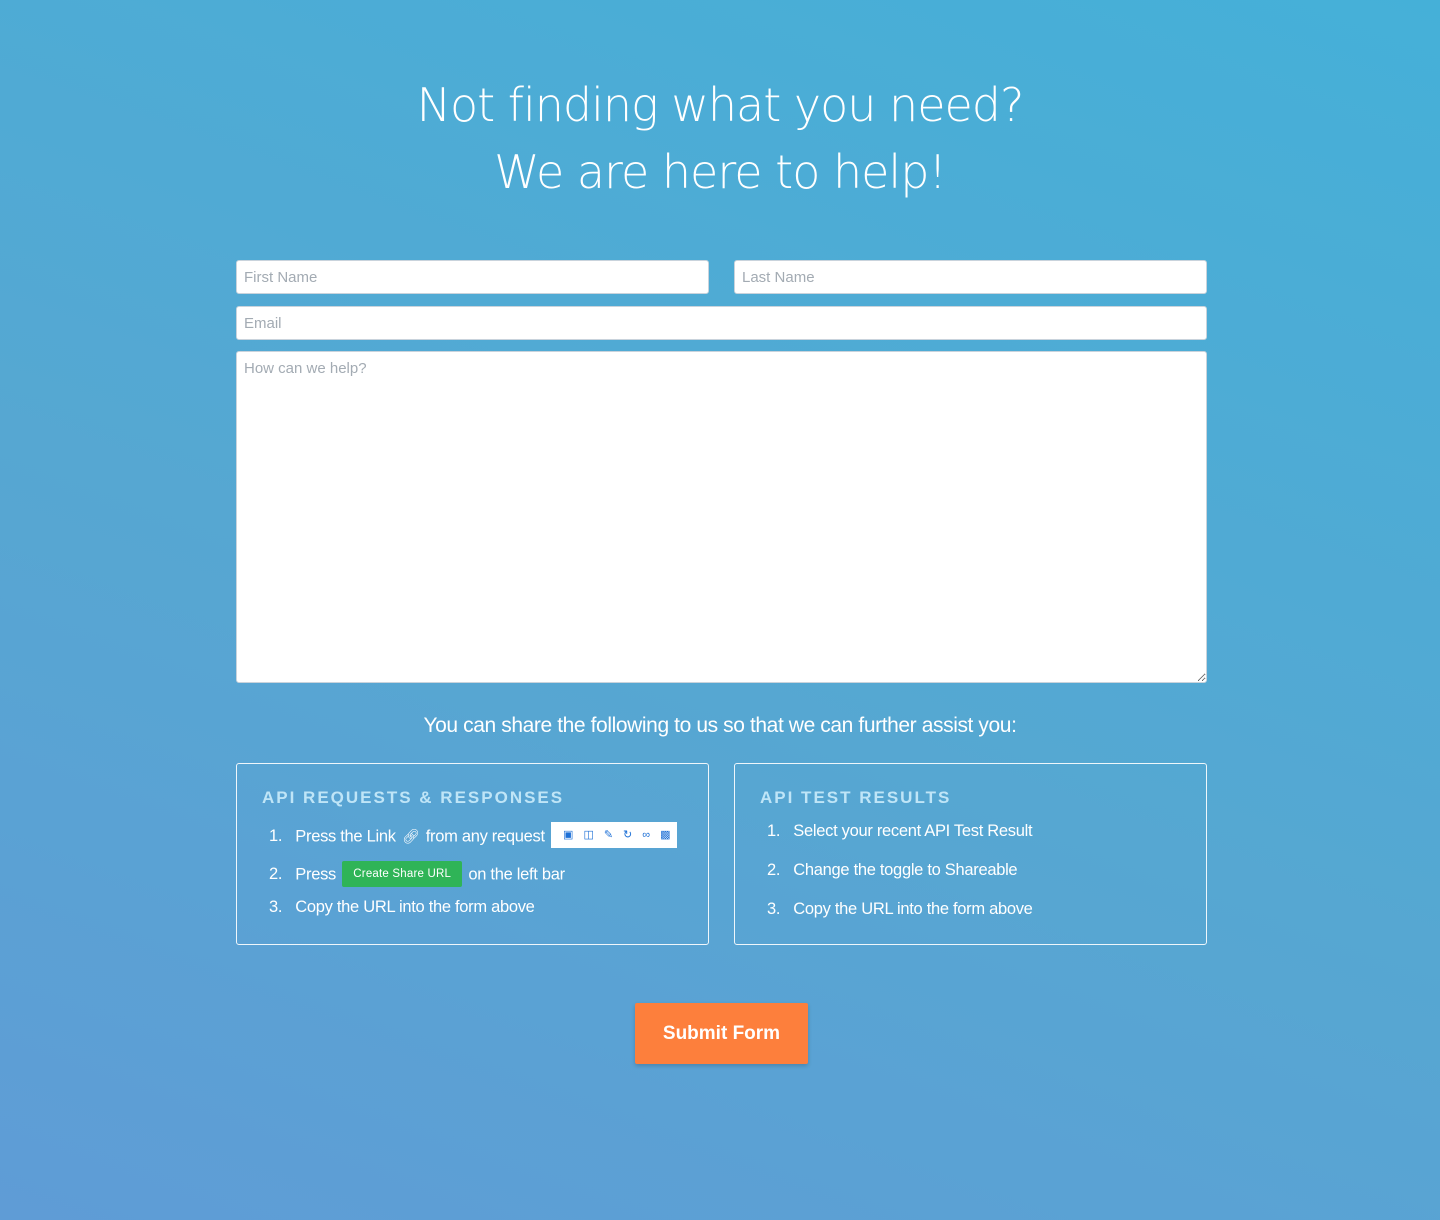 Image resolution: width=1440 pixels, height=1220 pixels. I want to click on card-title: API REQUESTS & RESPONSES, so click(413, 797).